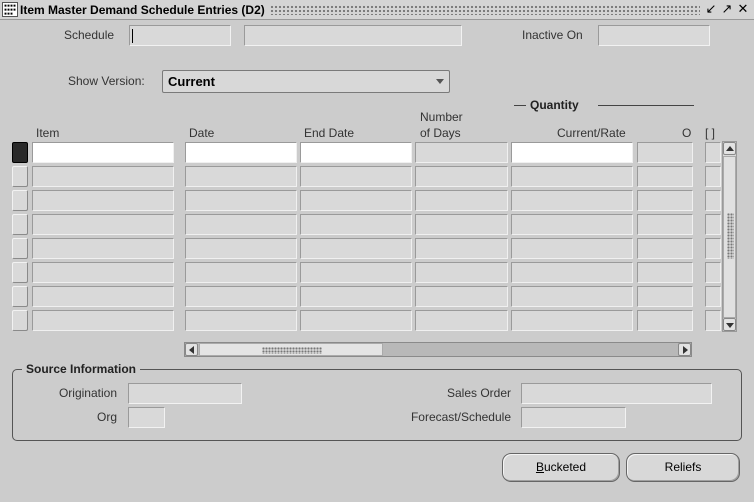 The height and width of the screenshot is (502, 754). I want to click on scroll-left-button, so click(191, 349).